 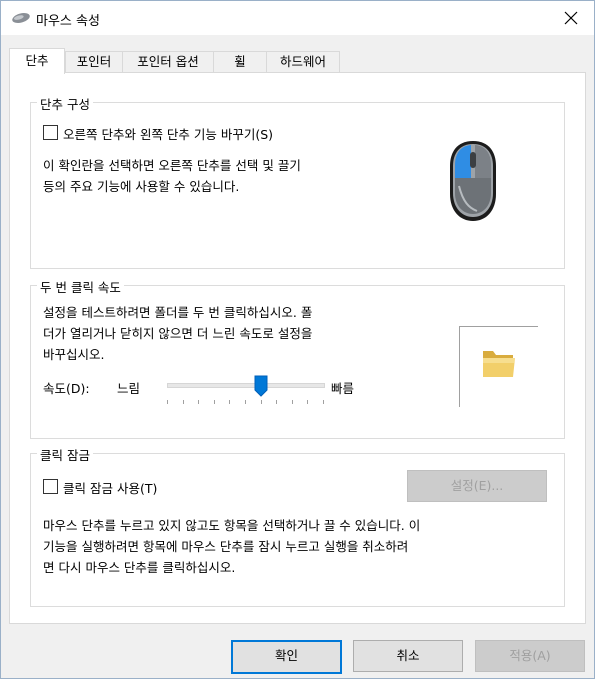 What do you see at coordinates (74, 354) in the screenshot?
I see `double-click-description-3: 바꾸십시오.` at bounding box center [74, 354].